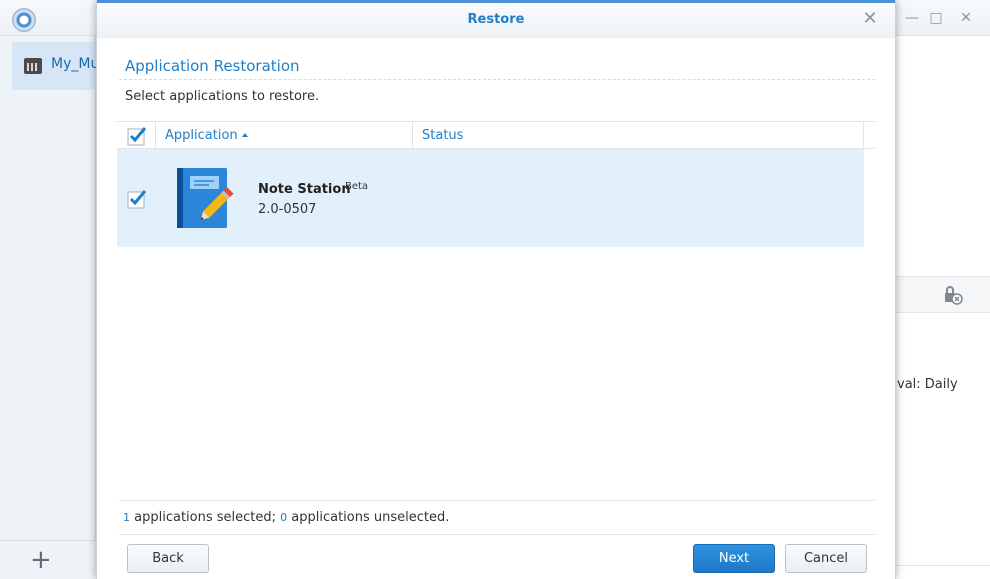 Image resolution: width=990 pixels, height=579 pixels. Describe the element at coordinates (357, 186) in the screenshot. I see `beta-badge: Beta` at that location.